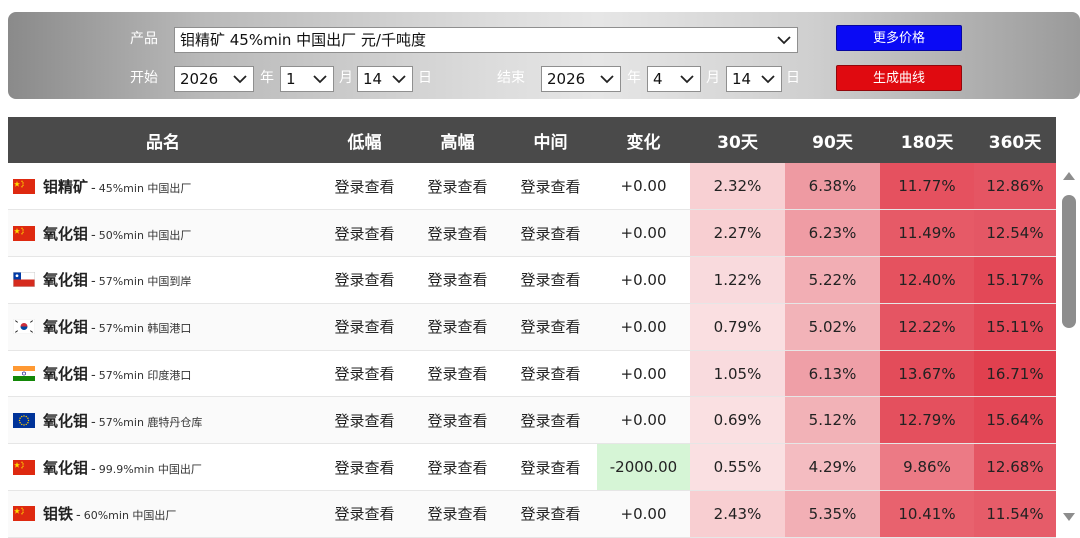 This screenshot has width=1080, height=538. What do you see at coordinates (163, 467) in the screenshot?
I see `product-name-cell: 氧化钼 -99.9%min 中国出厂` at bounding box center [163, 467].